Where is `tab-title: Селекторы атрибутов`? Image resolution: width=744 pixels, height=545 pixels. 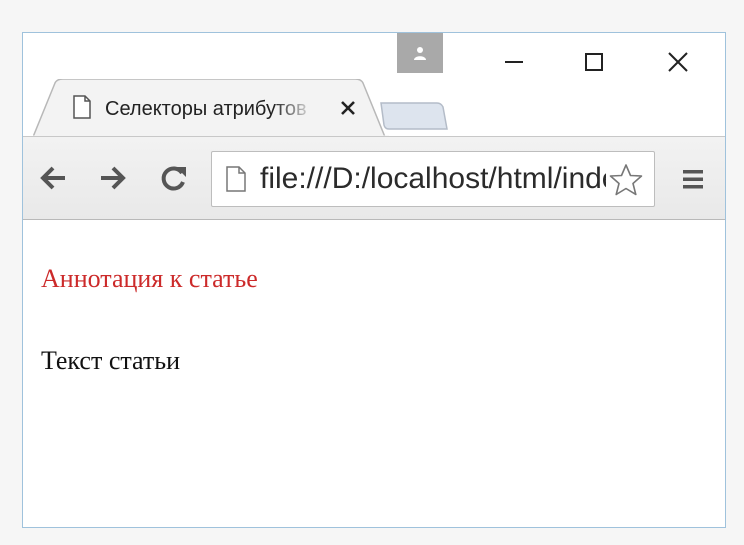 tab-title: Селекторы атрибутов is located at coordinates (206, 109).